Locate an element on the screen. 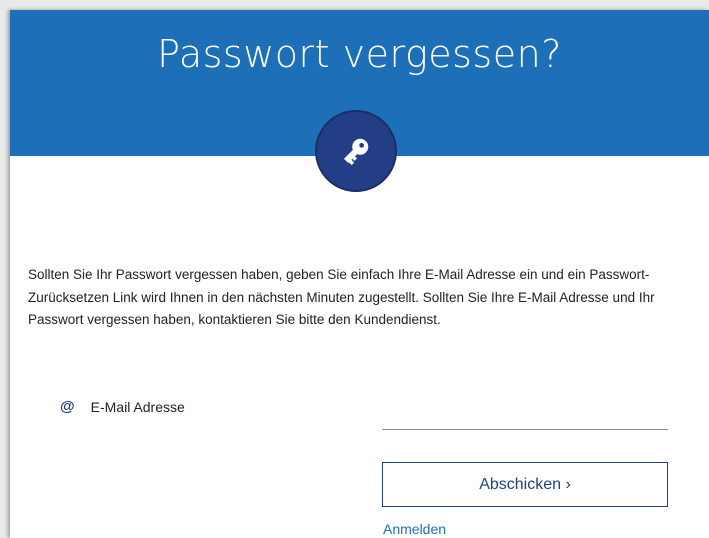 This screenshot has width=709, height=538. email-label-row: @ E-Mail Adresse is located at coordinates (122, 406).